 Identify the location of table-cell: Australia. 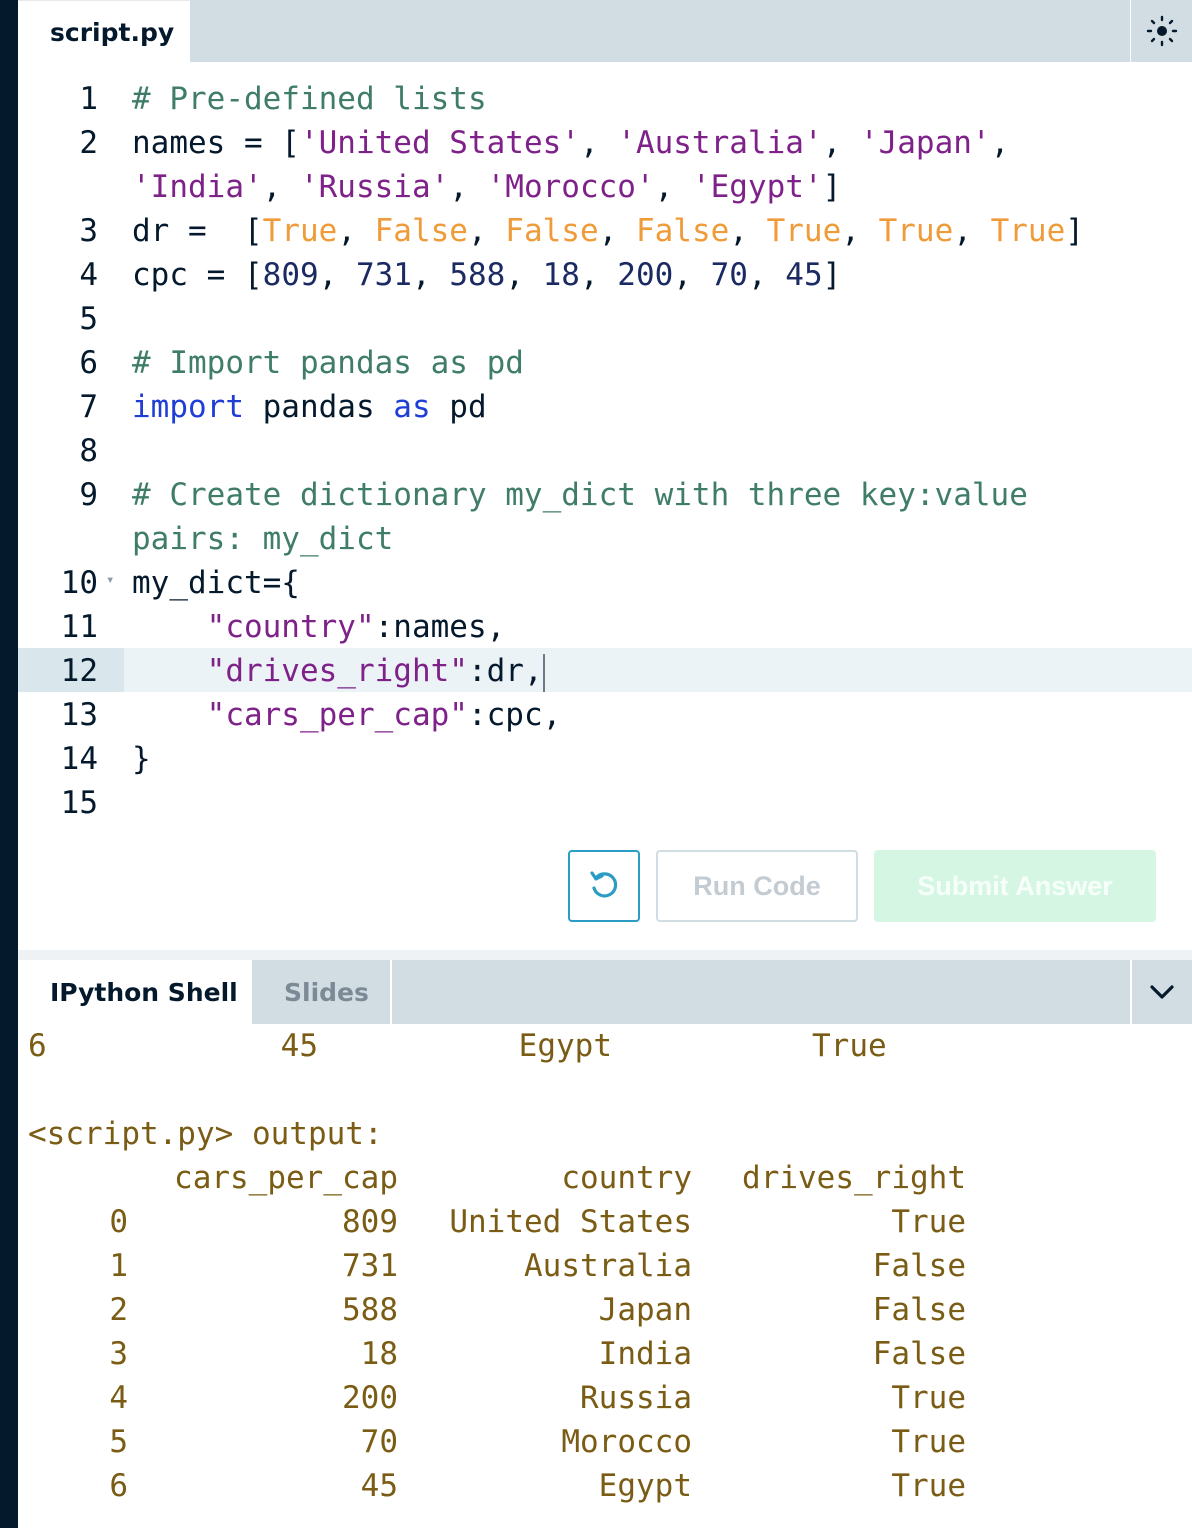
(608, 1266).